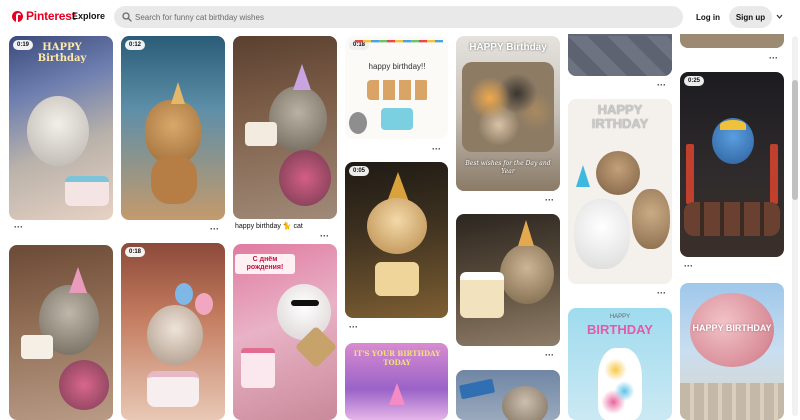 This screenshot has height=420, width=800. Describe the element at coordinates (359, 171) in the screenshot. I see `video-duration-badge: 0:05` at that location.